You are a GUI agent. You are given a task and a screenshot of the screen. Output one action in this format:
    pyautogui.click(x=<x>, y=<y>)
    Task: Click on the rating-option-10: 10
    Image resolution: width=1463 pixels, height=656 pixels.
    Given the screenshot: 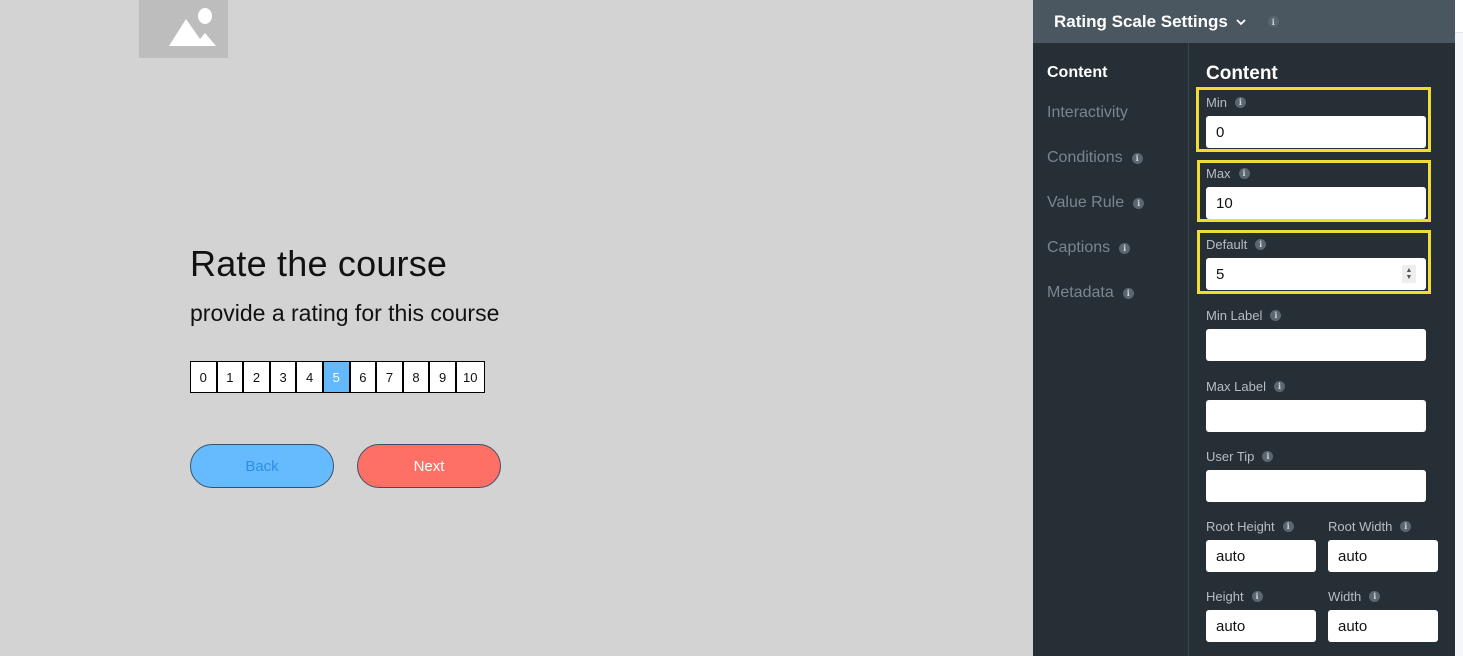 What is the action you would take?
    pyautogui.click(x=470, y=377)
    